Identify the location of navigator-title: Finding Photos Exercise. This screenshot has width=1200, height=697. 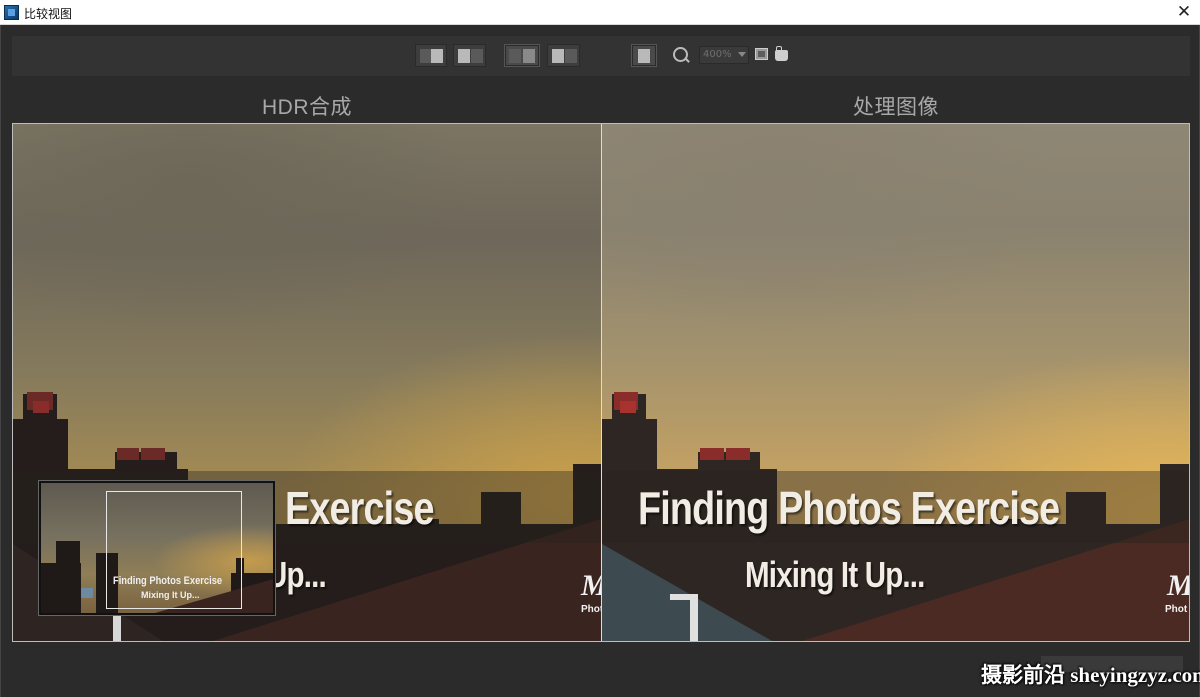
(168, 581).